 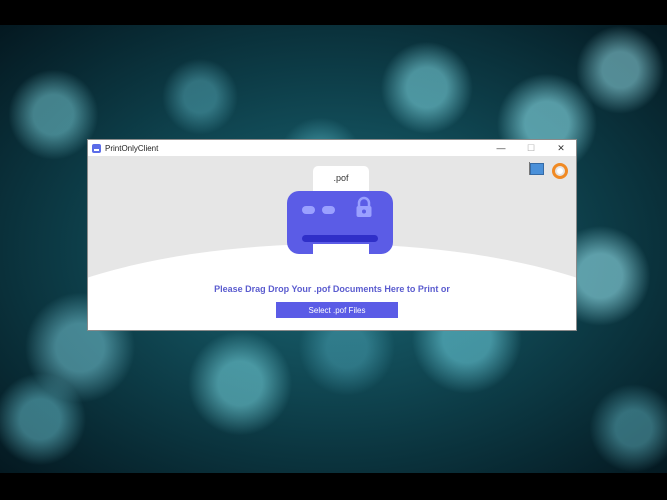 I want to click on select-files-button: Select .pof Files, so click(x=337, y=310).